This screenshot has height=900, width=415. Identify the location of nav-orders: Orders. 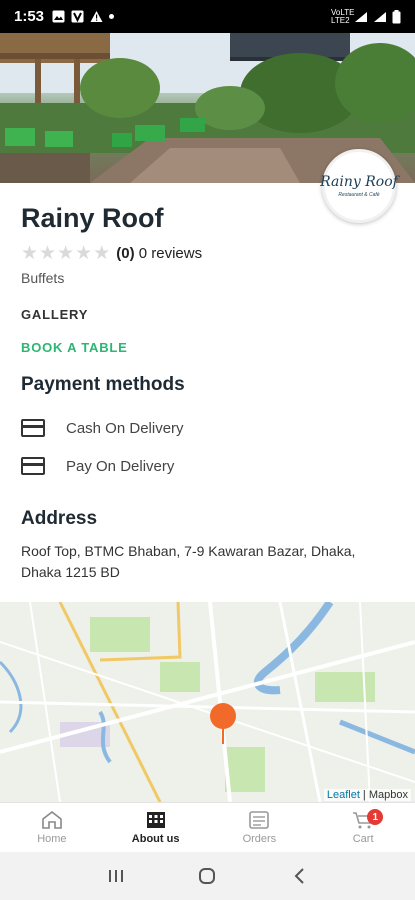
(260, 827).